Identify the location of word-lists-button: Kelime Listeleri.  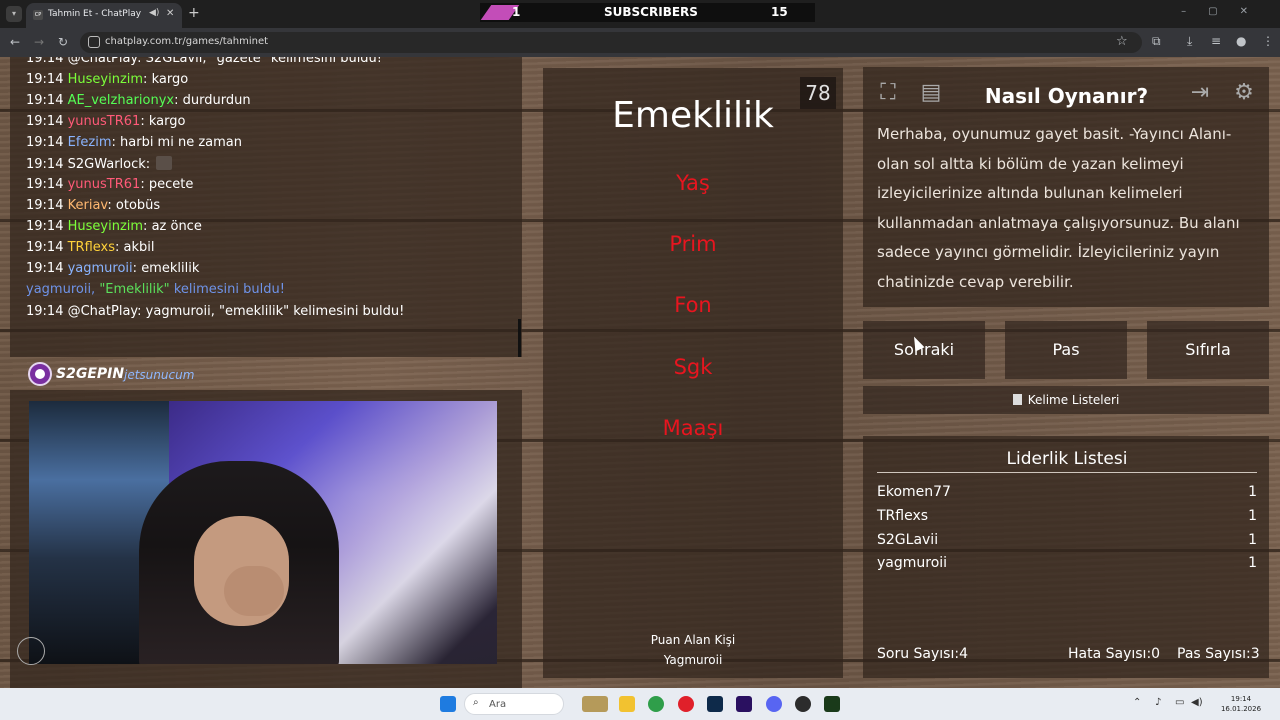
(1066, 400).